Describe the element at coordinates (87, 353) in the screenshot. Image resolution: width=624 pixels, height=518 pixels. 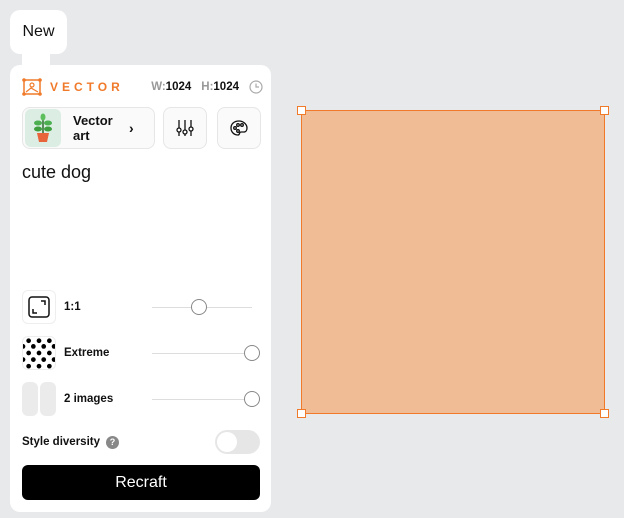
I see `detail-label: Extreme` at that location.